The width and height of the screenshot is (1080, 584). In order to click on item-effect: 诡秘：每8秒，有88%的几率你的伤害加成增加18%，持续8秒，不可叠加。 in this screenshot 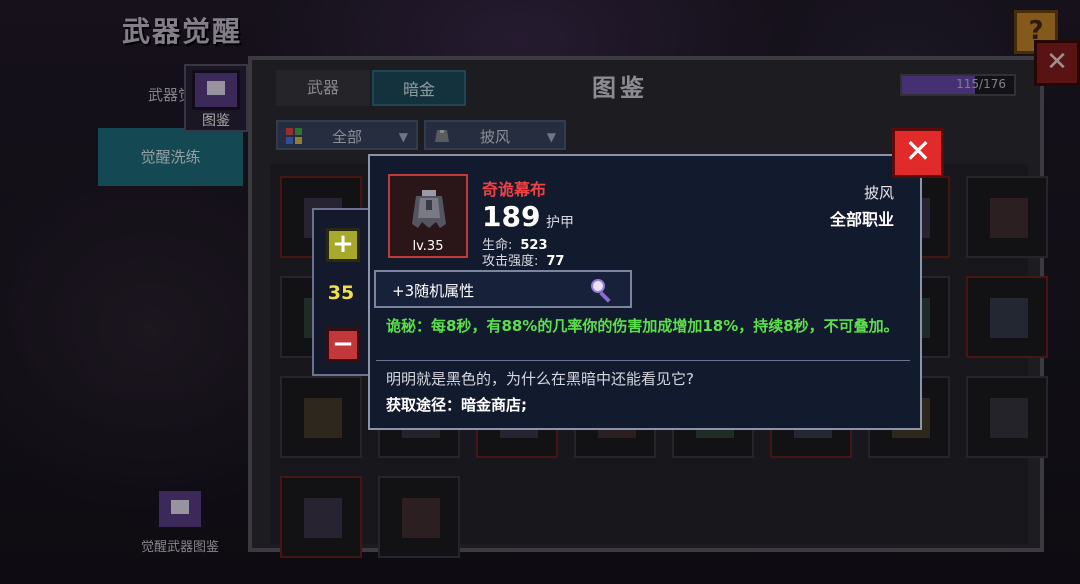, I will do `click(642, 326)`.